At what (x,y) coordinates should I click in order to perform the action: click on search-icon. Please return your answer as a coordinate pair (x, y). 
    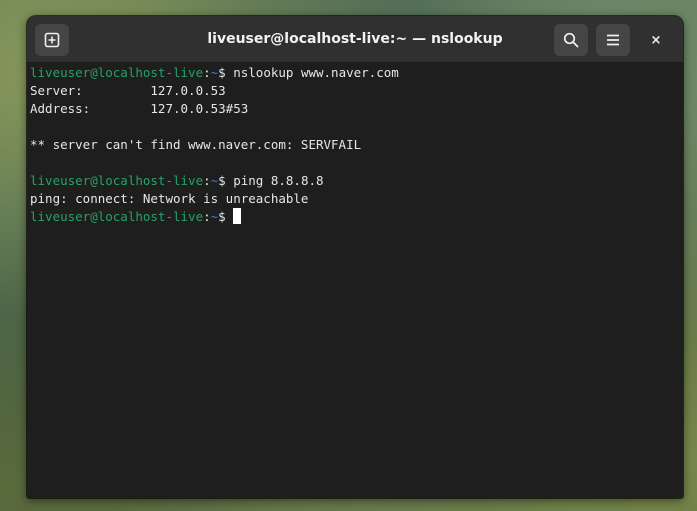
    Looking at the image, I should click on (571, 40).